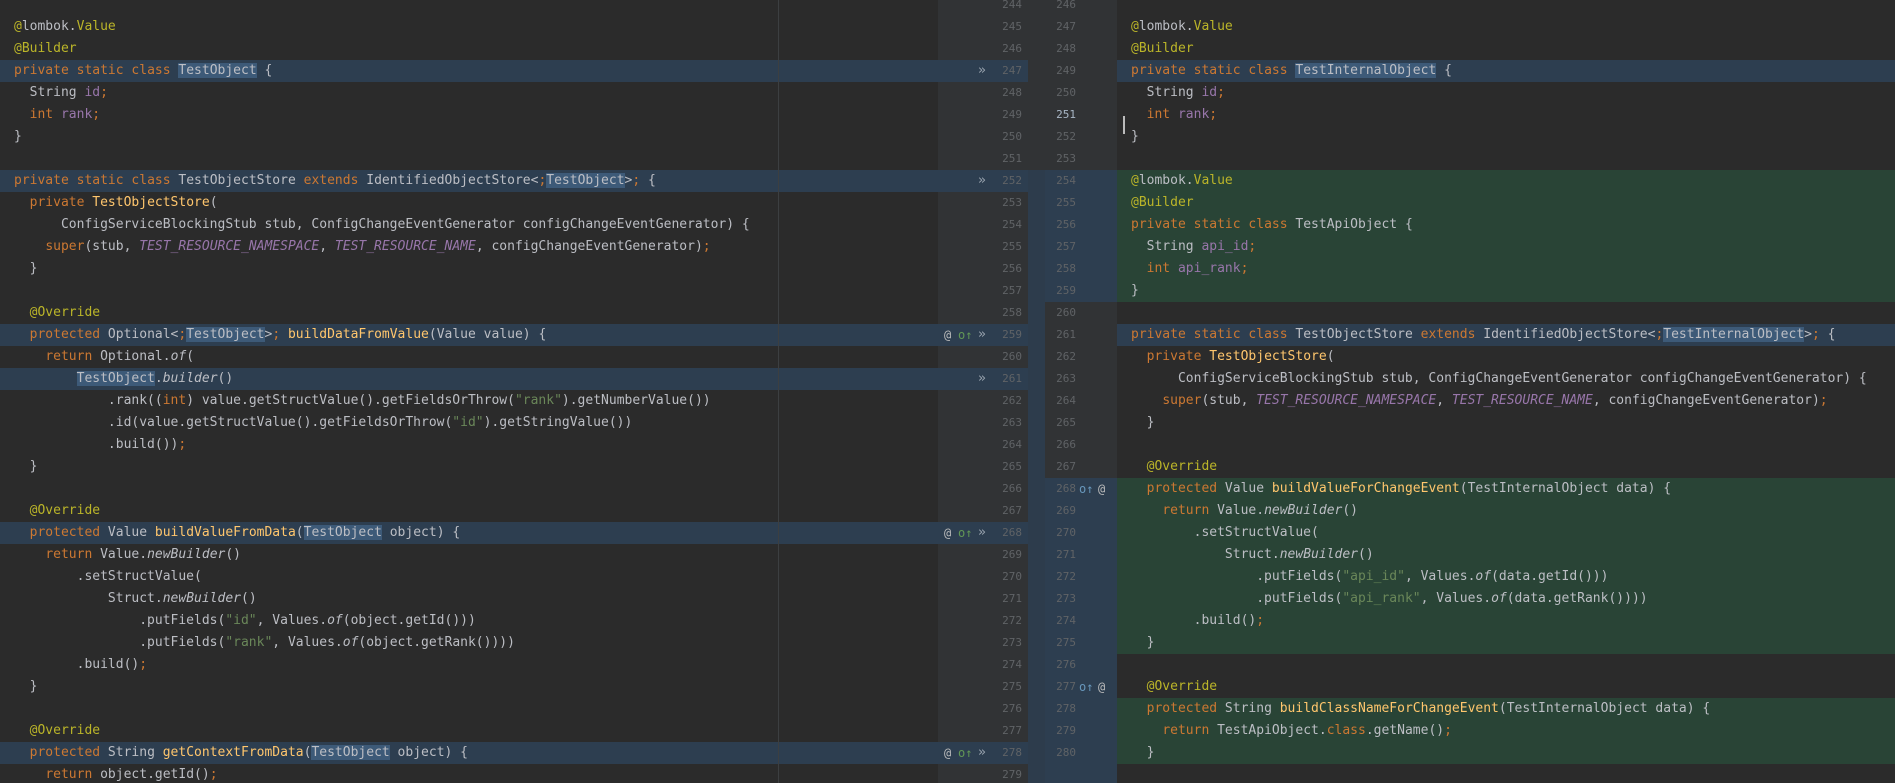  What do you see at coordinates (65, 312) in the screenshot?
I see `left-code-text: @Override` at bounding box center [65, 312].